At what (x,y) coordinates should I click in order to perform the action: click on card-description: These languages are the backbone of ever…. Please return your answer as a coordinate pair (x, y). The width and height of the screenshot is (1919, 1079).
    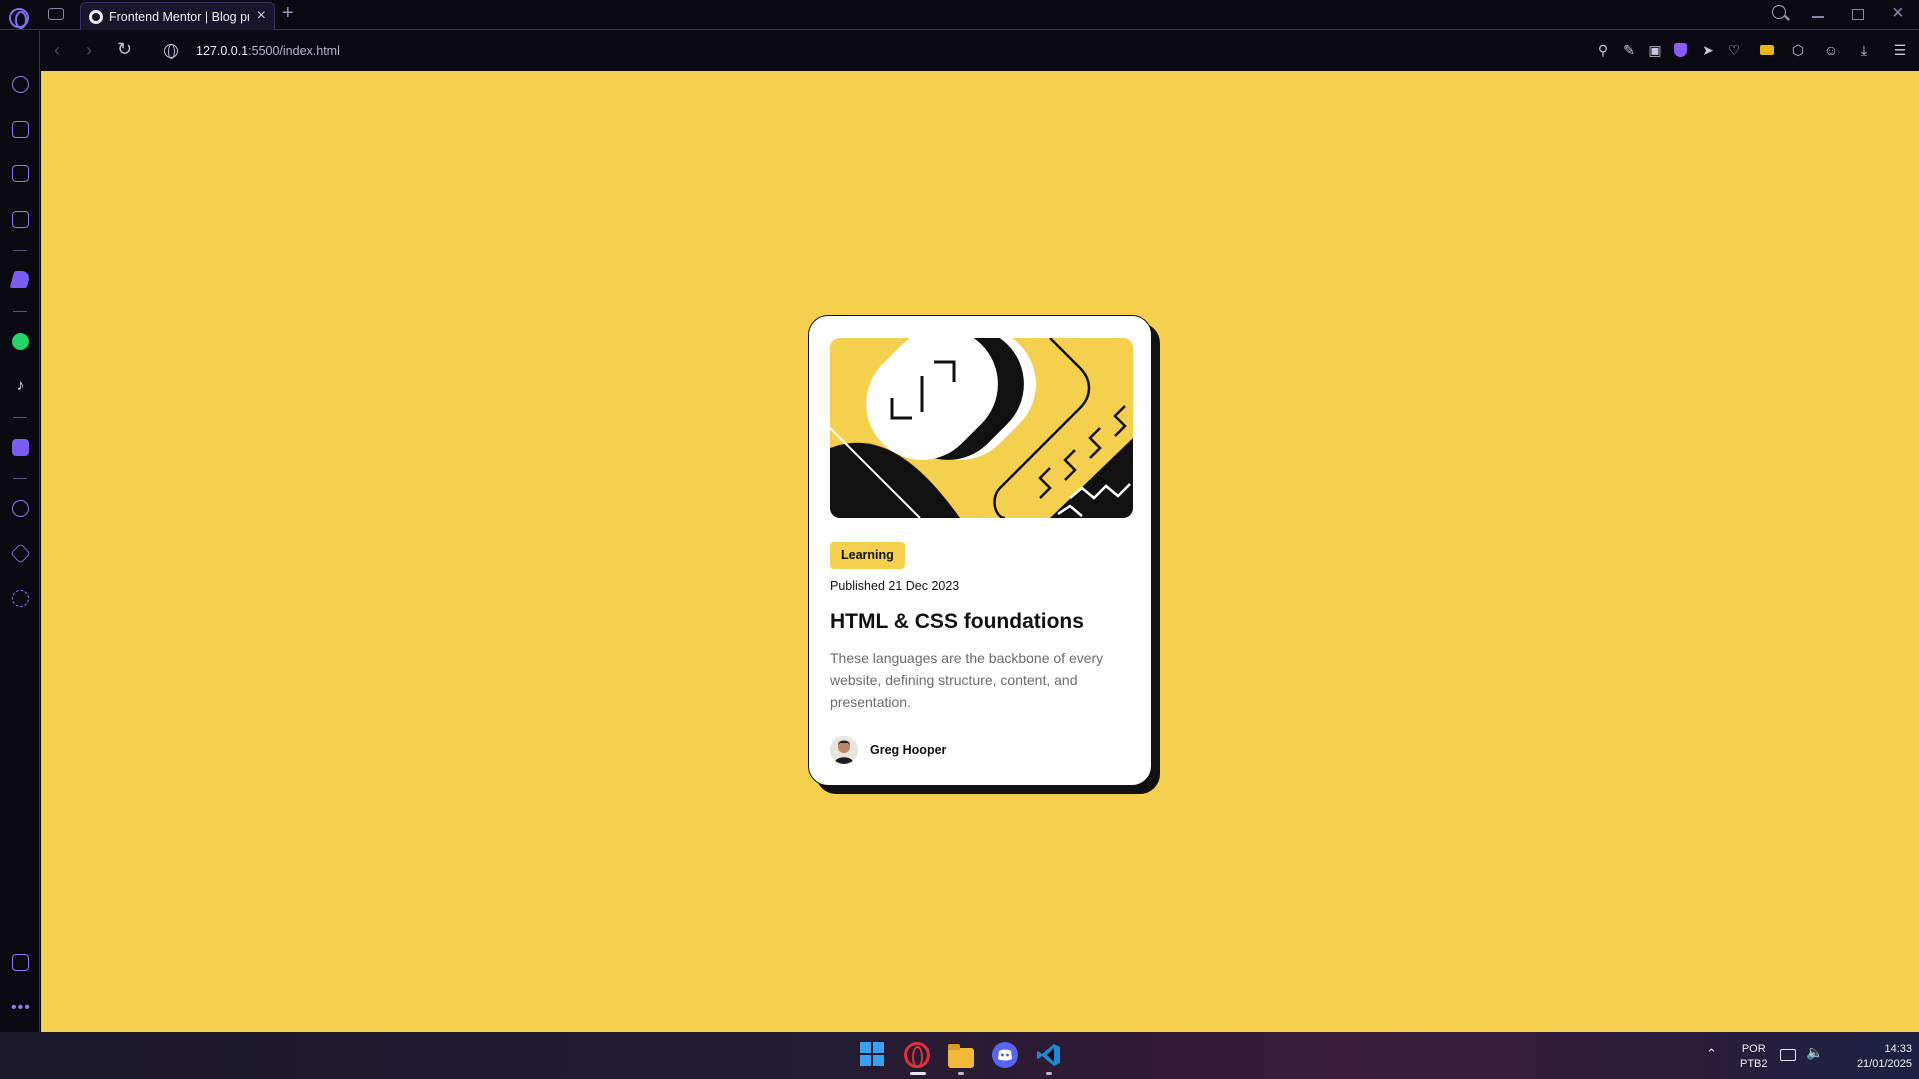
    Looking at the image, I should click on (967, 680).